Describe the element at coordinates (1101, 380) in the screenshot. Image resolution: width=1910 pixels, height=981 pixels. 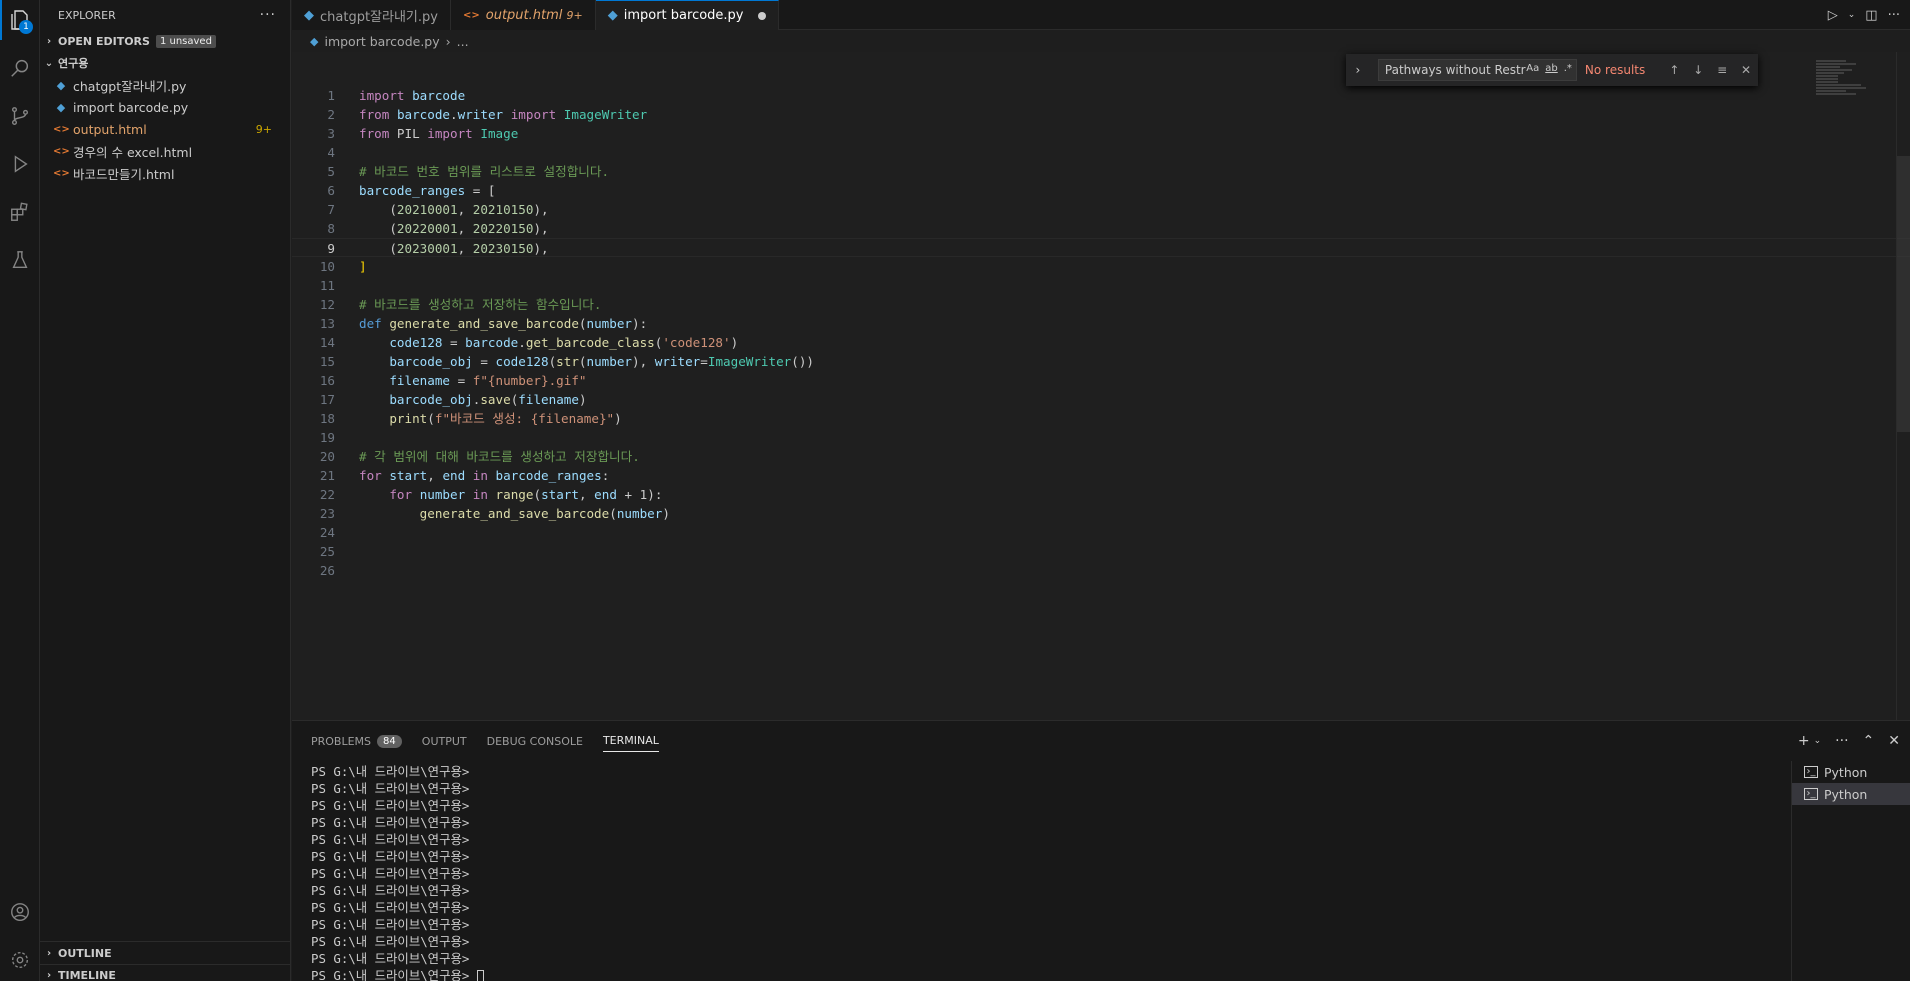
I see `code-line: 16 filename = f"{number}.gif"` at that location.